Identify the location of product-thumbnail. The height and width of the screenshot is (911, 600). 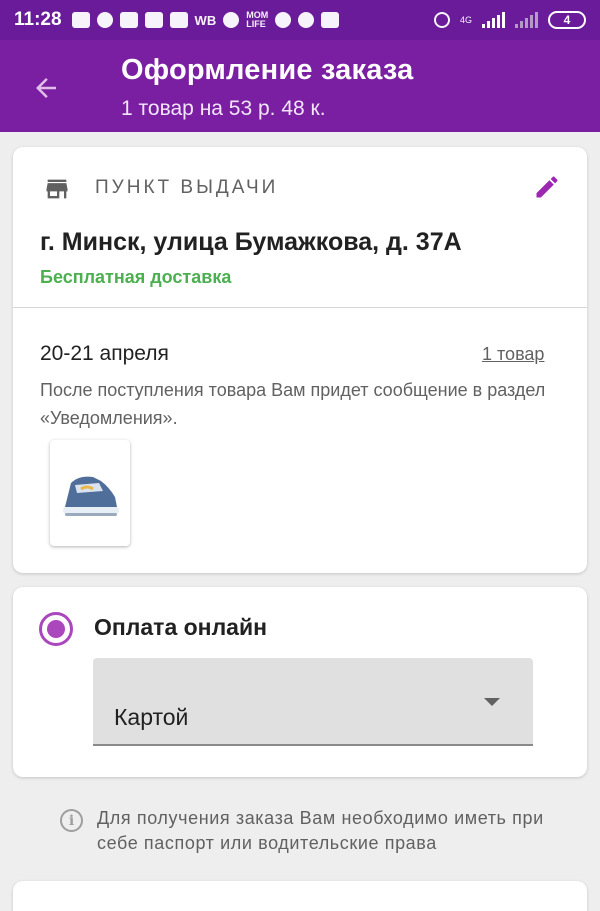
(90, 493).